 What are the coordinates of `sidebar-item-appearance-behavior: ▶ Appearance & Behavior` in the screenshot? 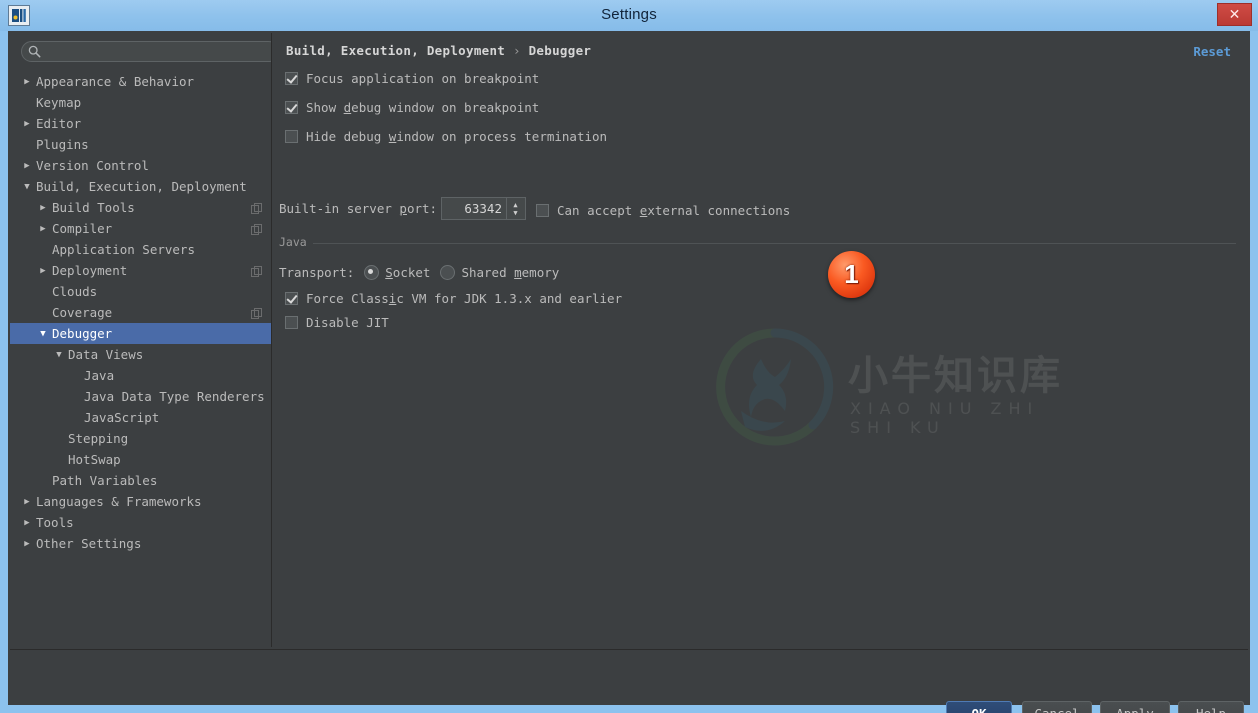 It's located at (140, 81).